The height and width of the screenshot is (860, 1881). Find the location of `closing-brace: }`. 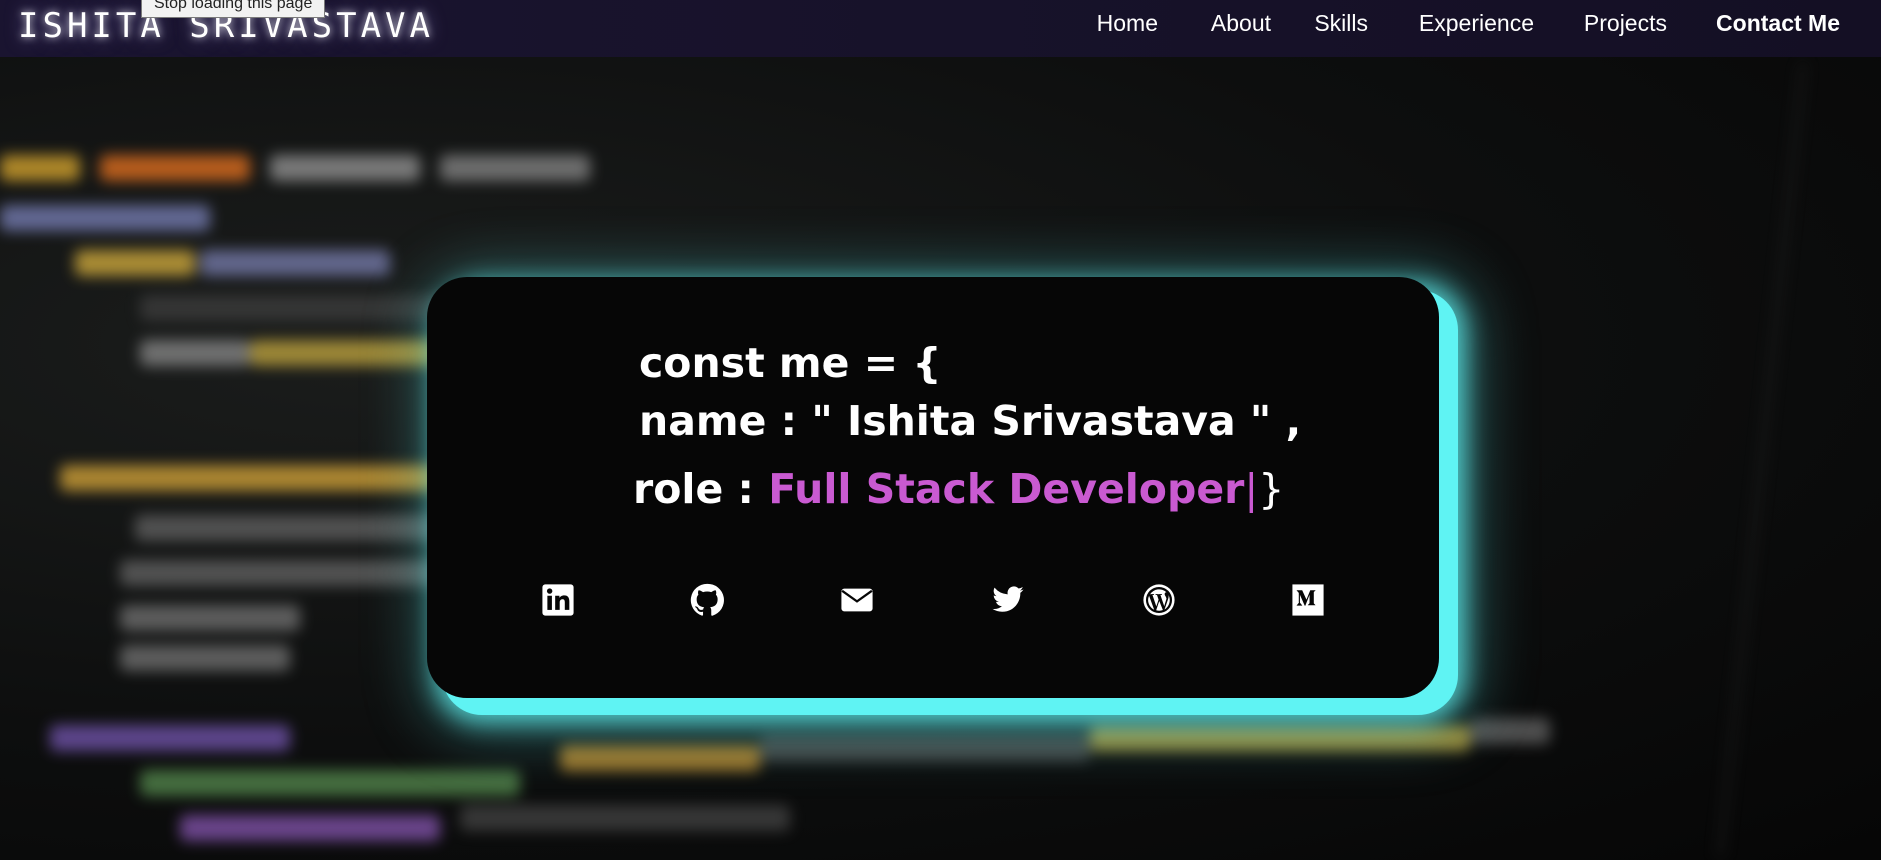

closing-brace: } is located at coordinates (1271, 489).